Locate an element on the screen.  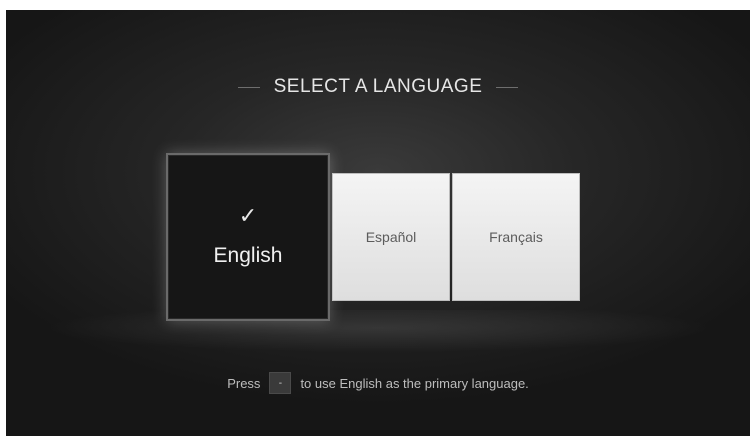
language-tile-french: Français is located at coordinates (516, 237).